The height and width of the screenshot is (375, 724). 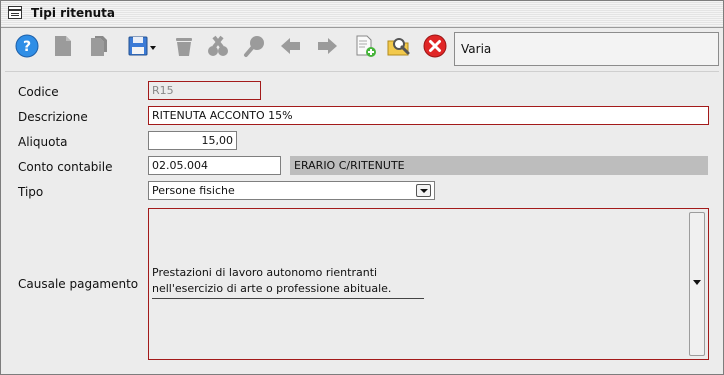 I want to click on window-title: Tipi ritenuta, so click(x=73, y=13).